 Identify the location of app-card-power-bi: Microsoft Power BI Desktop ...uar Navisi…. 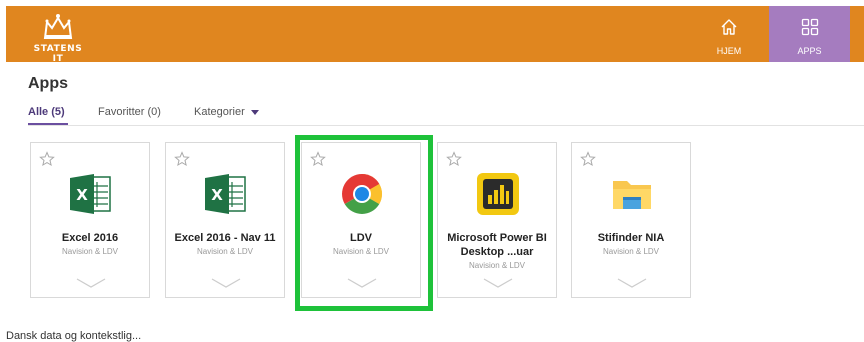
(497, 220).